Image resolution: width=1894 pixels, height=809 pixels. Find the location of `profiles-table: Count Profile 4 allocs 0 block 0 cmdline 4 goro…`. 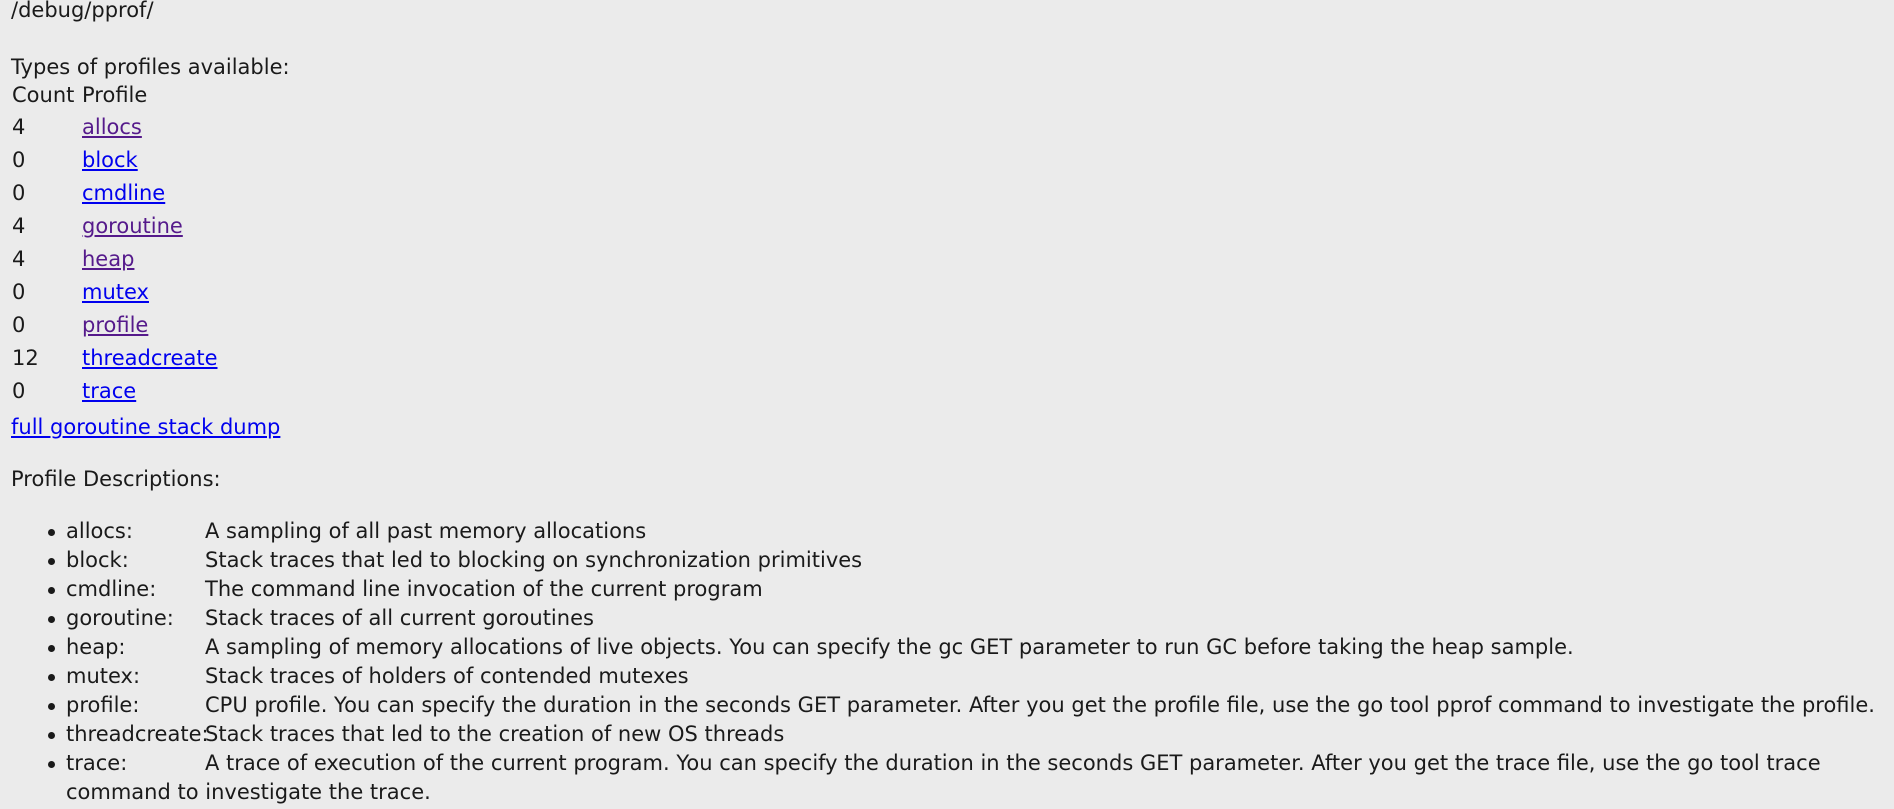

profiles-table: Count Profile 4 allocs 0 block 0 cmdline 4 goro… is located at coordinates (115, 245).